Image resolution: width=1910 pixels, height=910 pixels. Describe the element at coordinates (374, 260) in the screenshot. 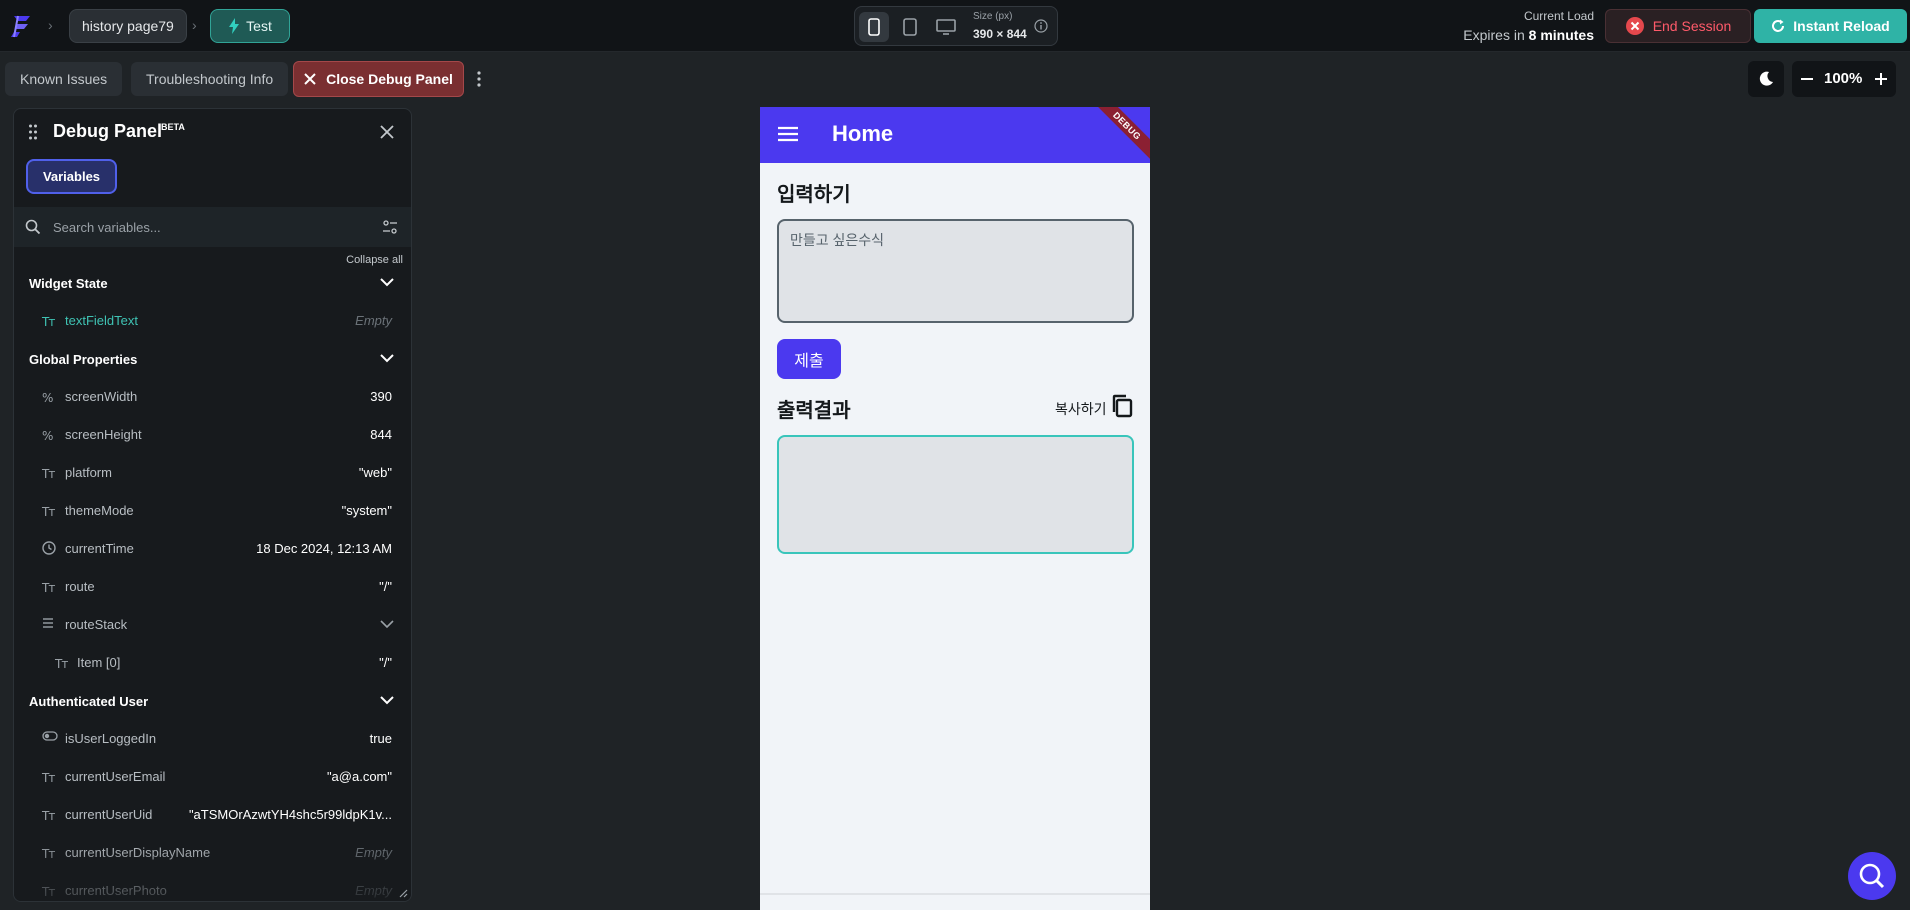

I see `collapse-all-link: Collapse all` at that location.